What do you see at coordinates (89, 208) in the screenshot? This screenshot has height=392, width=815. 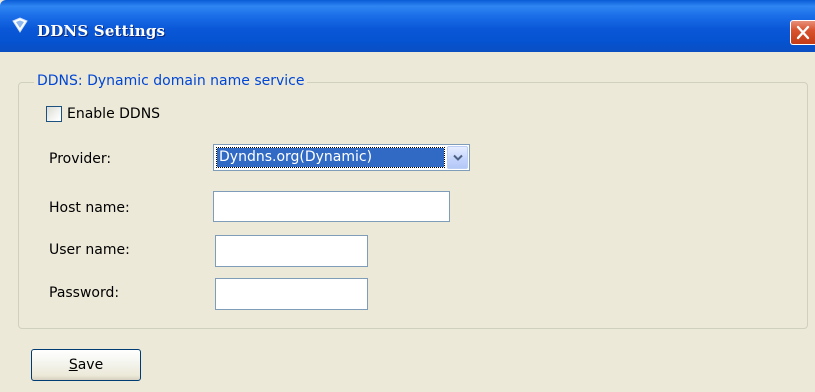 I see `host-name-label: Host name:` at bounding box center [89, 208].